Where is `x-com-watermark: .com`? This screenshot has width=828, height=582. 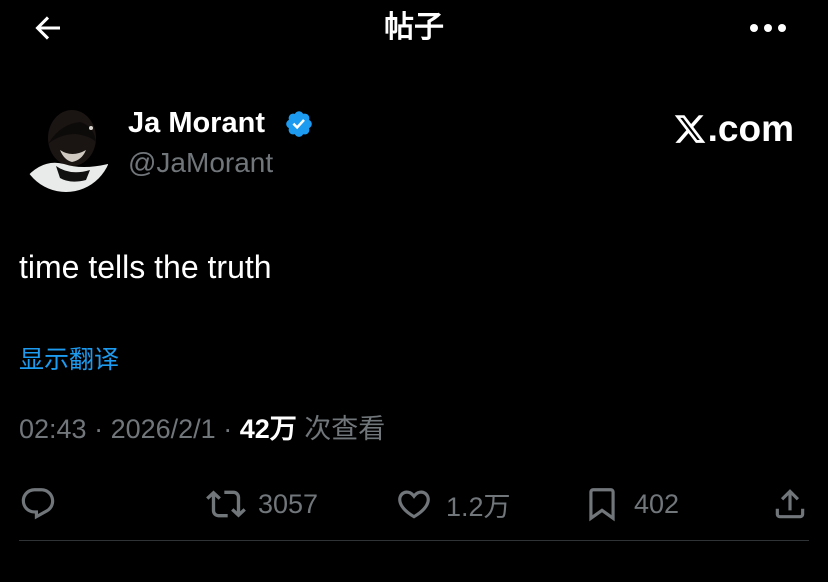
x-com-watermark: .com is located at coordinates (733, 129).